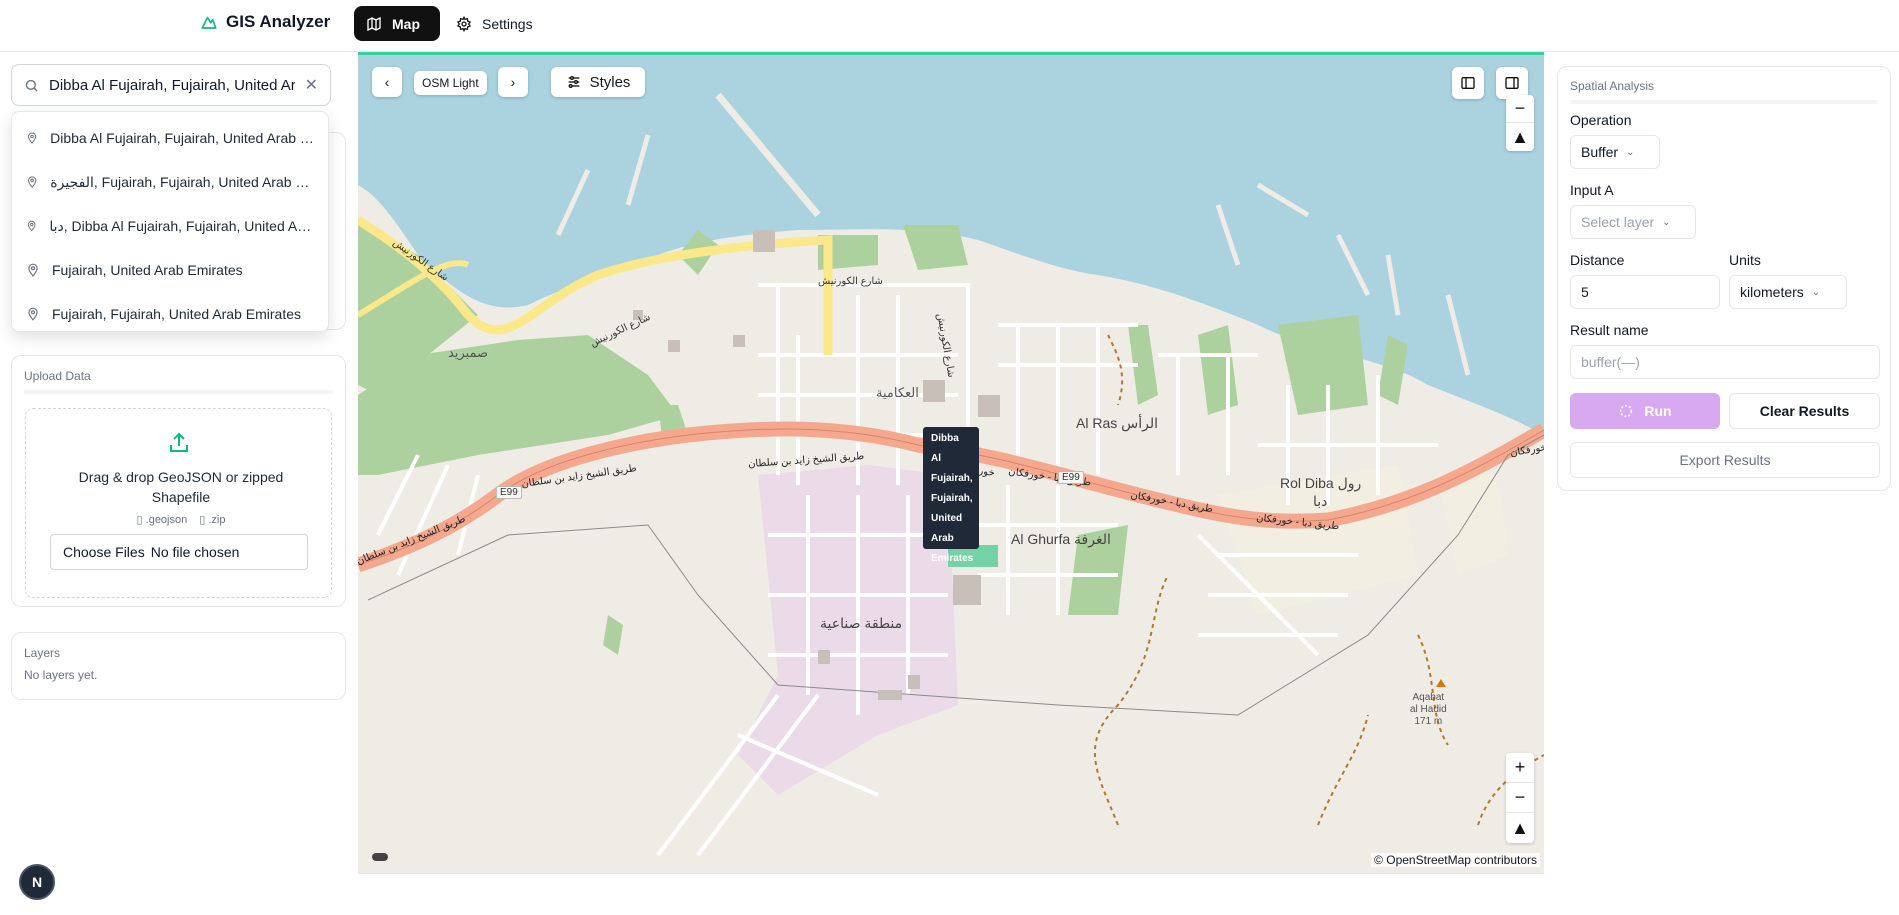 The height and width of the screenshot is (915, 1899). What do you see at coordinates (406, 23) in the screenshot?
I see `nav-map-label: Map` at bounding box center [406, 23].